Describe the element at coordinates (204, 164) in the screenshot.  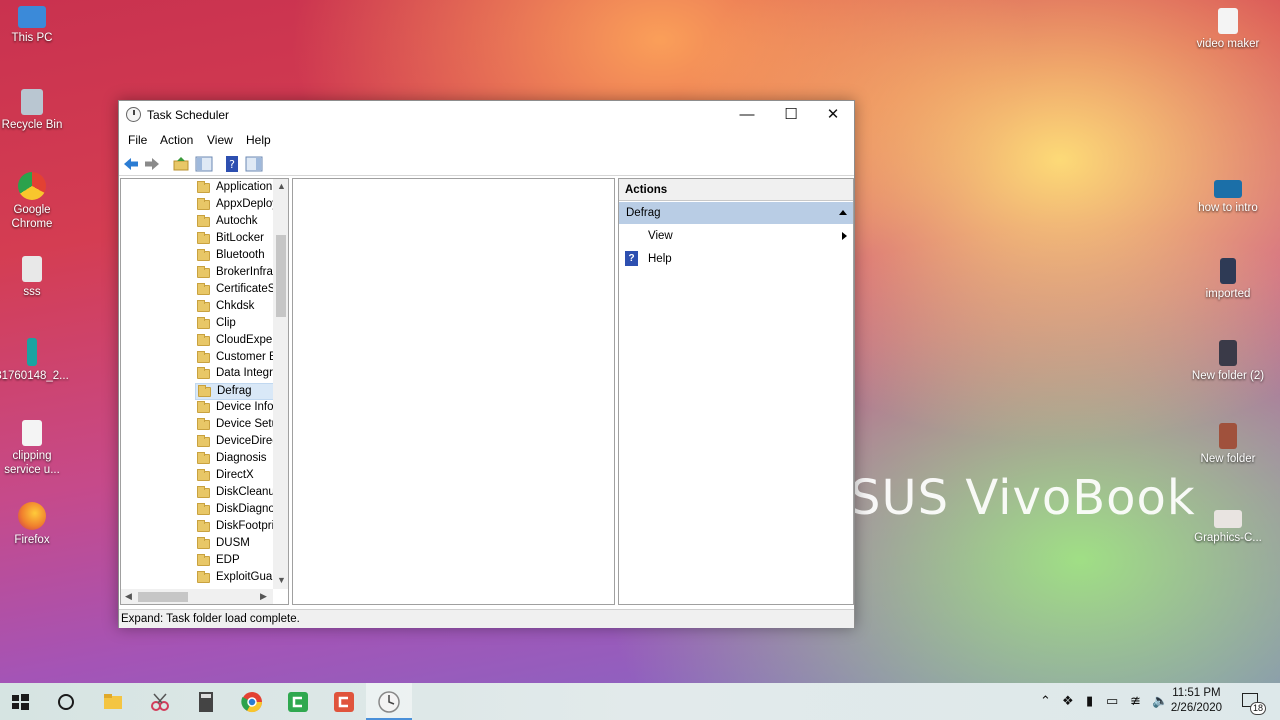
I see `show-hide-console-tree-icon` at that location.